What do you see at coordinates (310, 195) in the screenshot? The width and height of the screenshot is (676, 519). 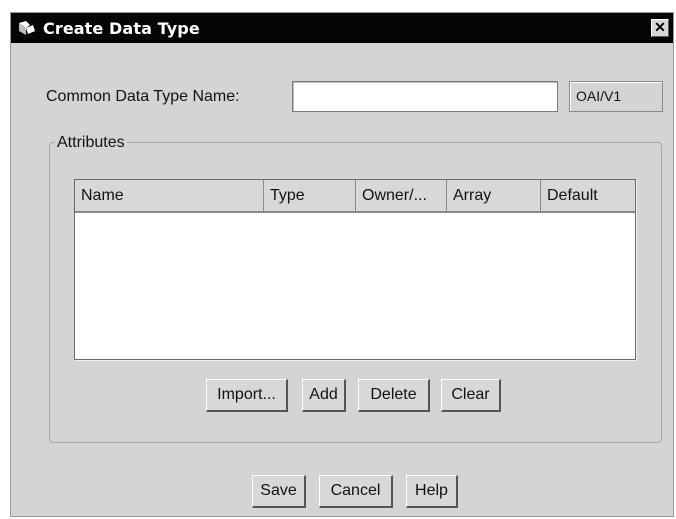 I see `column-header-type: Type` at bounding box center [310, 195].